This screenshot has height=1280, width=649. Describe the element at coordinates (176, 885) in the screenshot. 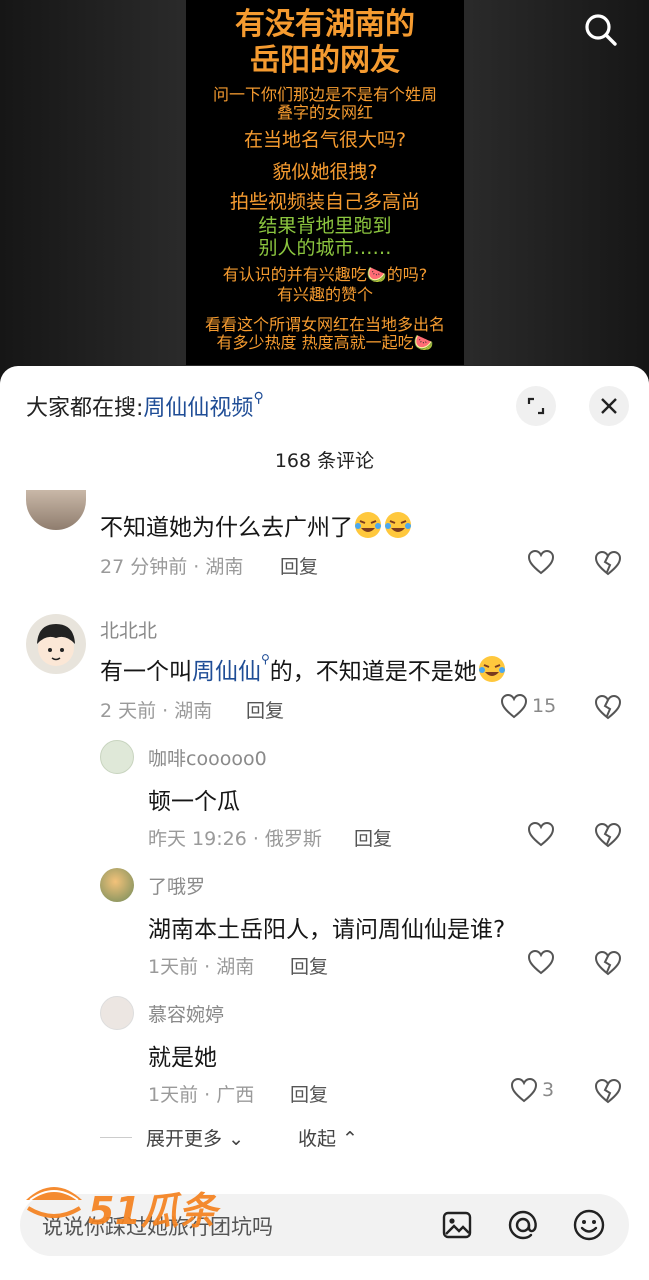

I see `comment-username: 了哦罗` at that location.